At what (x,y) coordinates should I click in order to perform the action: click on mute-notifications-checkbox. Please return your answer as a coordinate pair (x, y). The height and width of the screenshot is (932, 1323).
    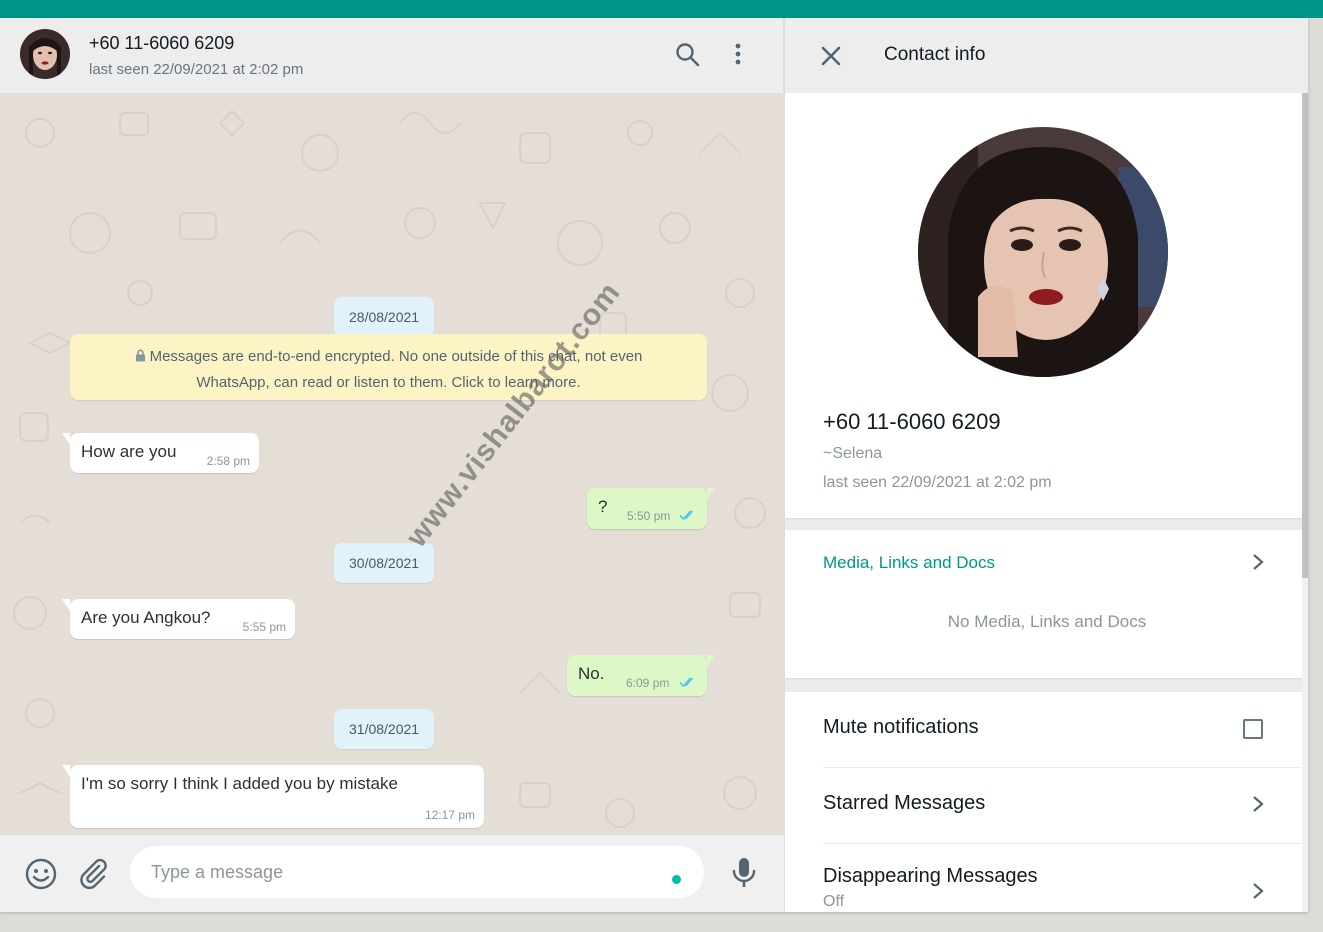
    Looking at the image, I should click on (1253, 729).